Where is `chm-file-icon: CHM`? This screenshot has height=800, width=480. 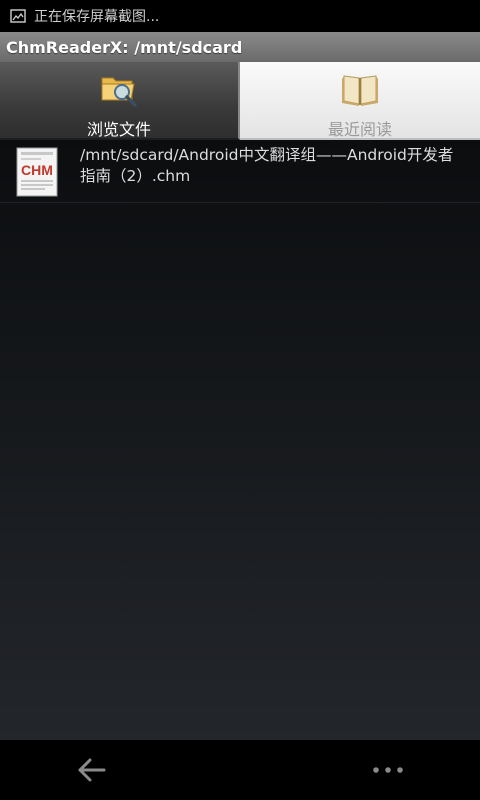
chm-file-icon: CHM is located at coordinates (37, 172).